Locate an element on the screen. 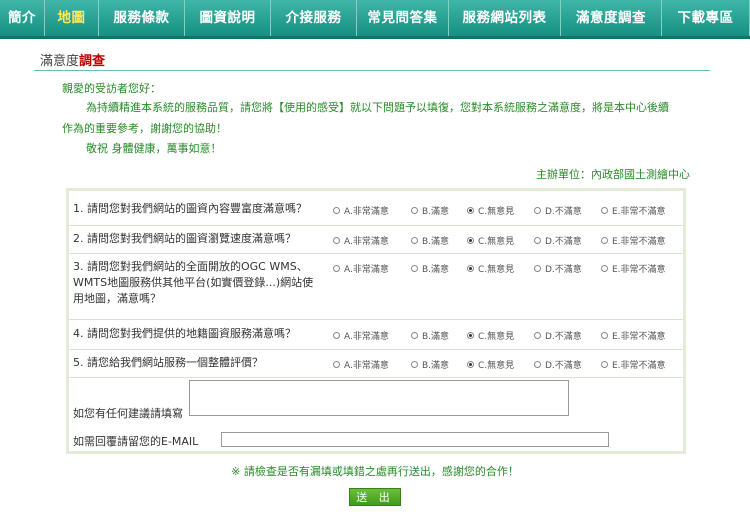 This screenshot has width=750, height=524. nav-item-1: 地圖 is located at coordinates (72, 18).